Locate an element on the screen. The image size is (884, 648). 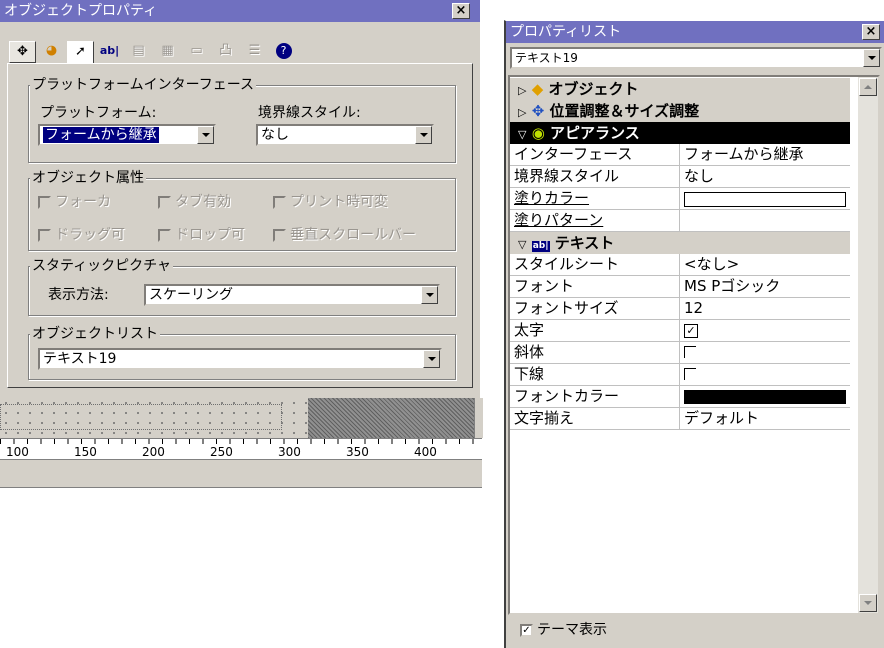
category-text-label: テキスト is located at coordinates (584, 243).